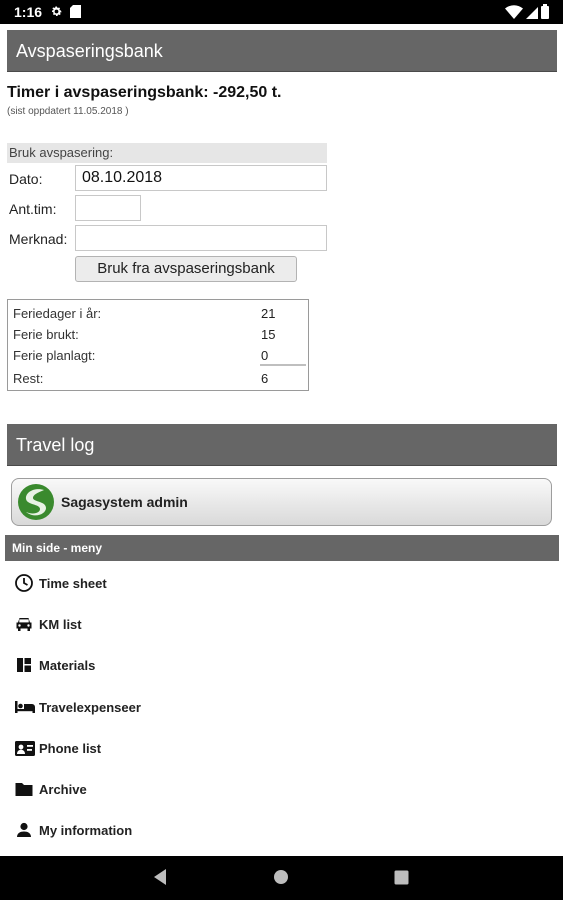  Describe the element at coordinates (282, 51) in the screenshot. I see `bank-section-header: Avspaseringsbank` at that location.